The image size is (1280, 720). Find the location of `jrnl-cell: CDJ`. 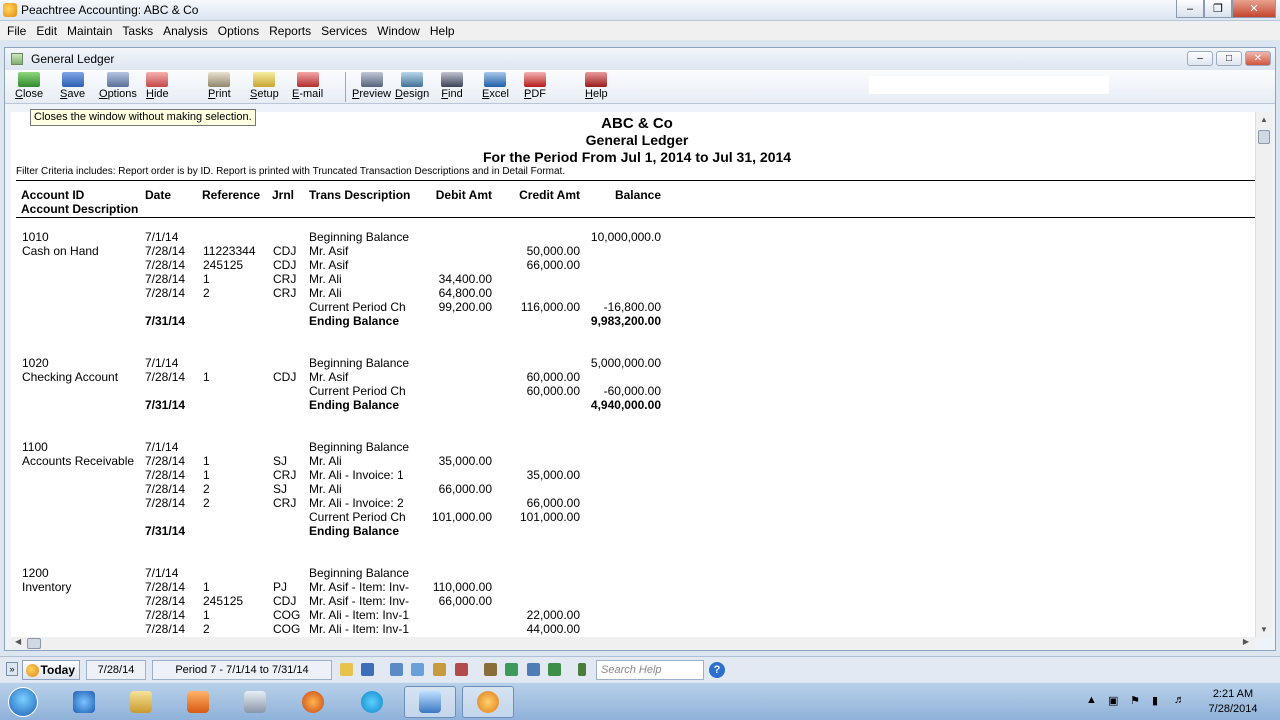

jrnl-cell: CDJ is located at coordinates (285, 251).